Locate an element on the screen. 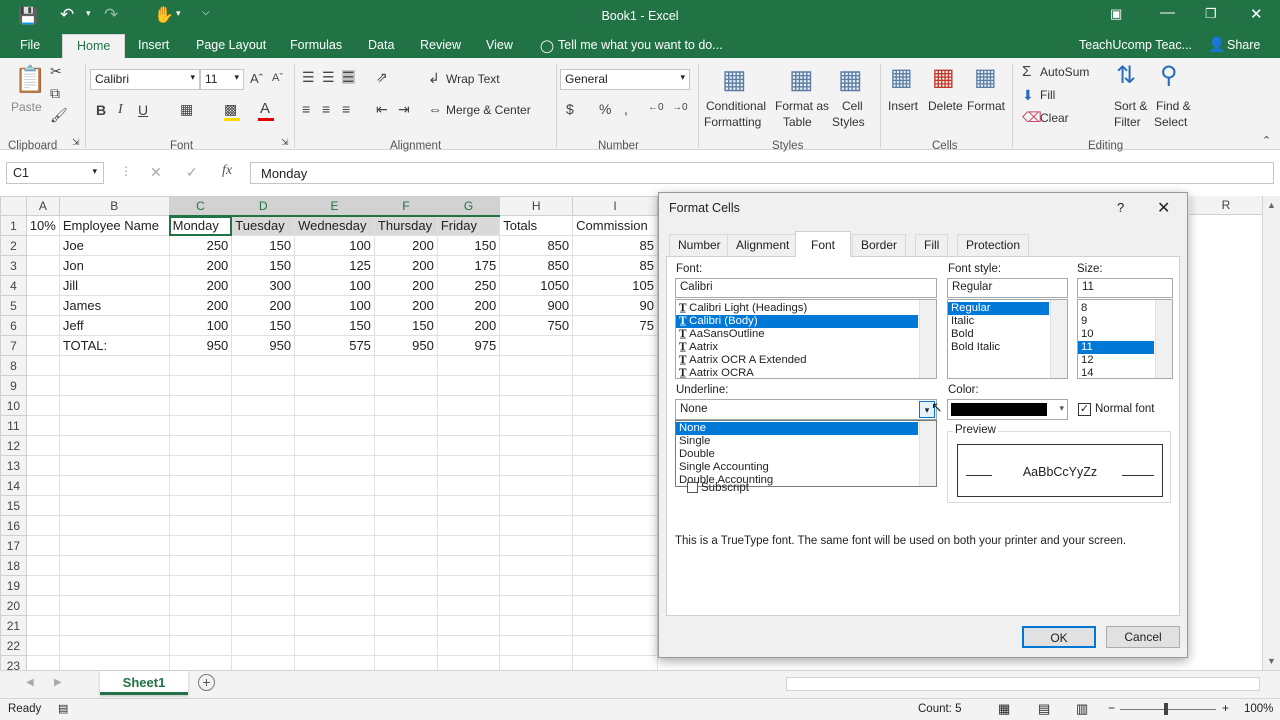 Image resolution: width=1280 pixels, height=720 pixels. tab-file: File is located at coordinates (30, 45).